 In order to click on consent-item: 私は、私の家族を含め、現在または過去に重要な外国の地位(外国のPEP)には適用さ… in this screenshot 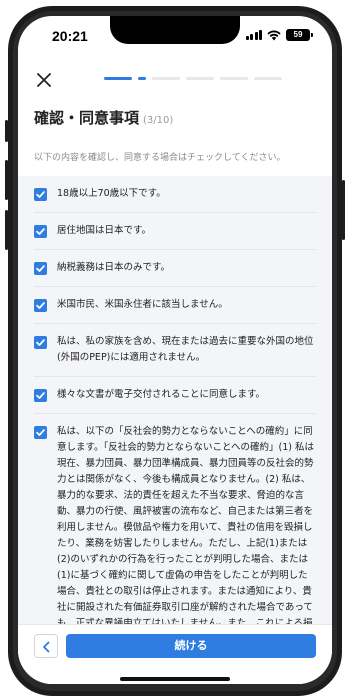, I will do `click(175, 350)`.